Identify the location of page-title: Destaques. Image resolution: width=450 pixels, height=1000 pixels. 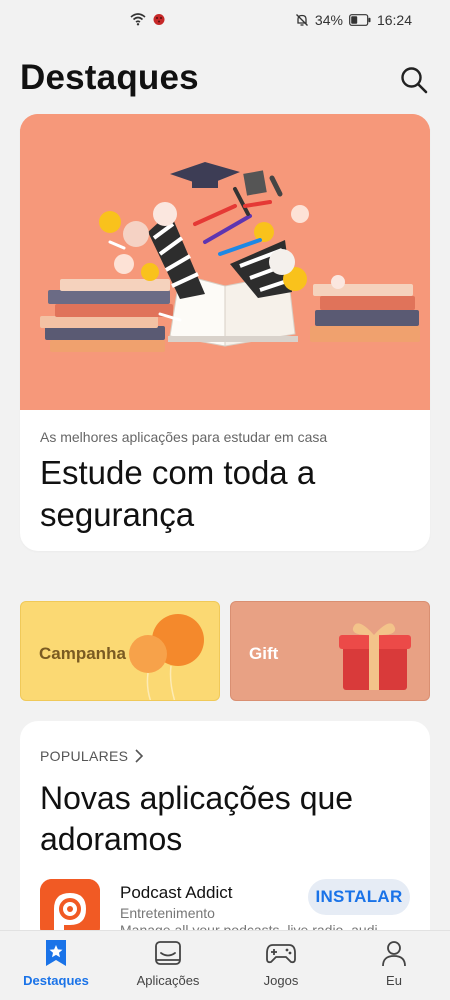
(109, 77).